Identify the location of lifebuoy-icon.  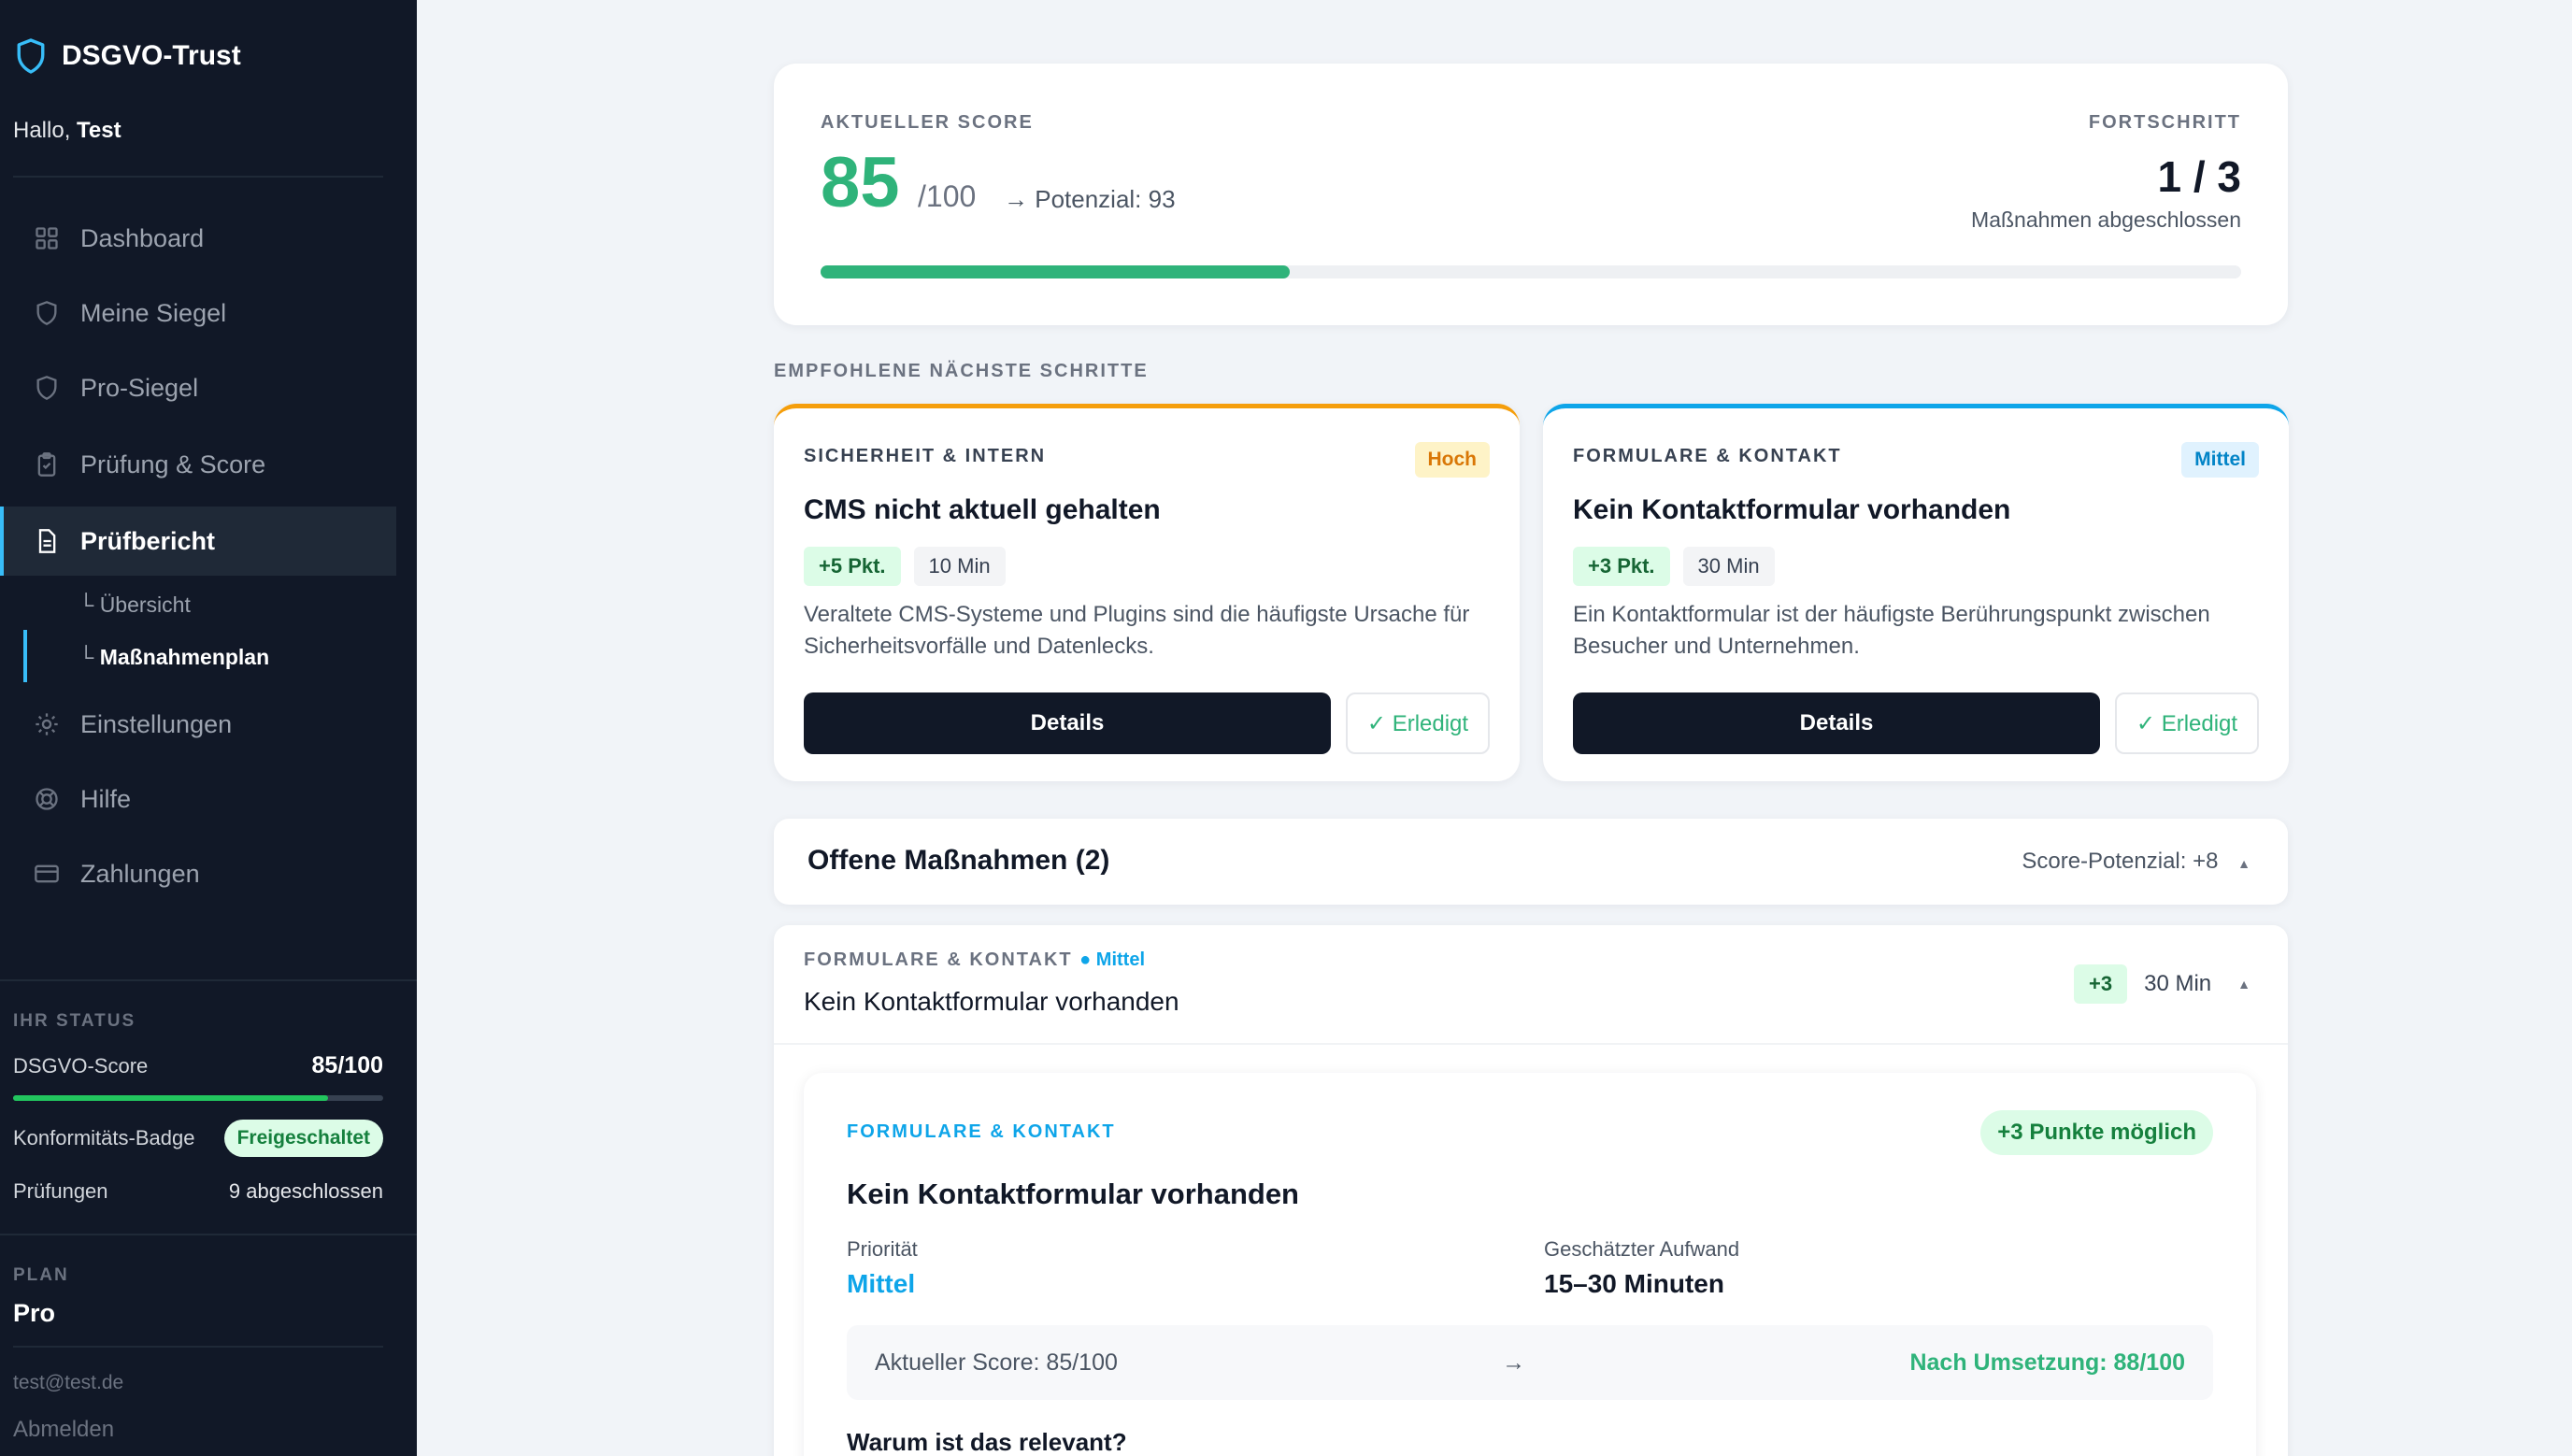
(47, 799).